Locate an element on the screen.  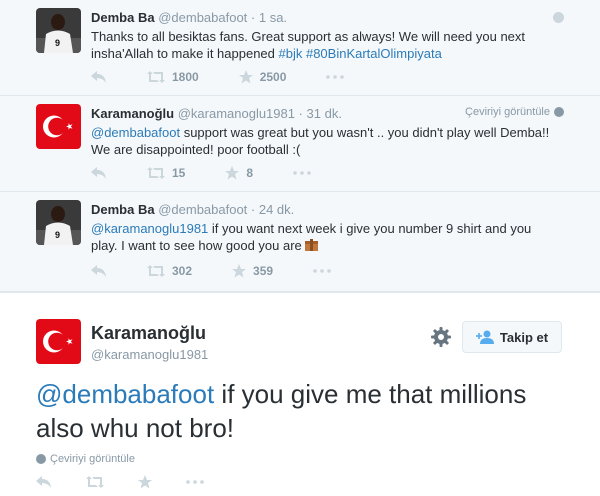
hashtags-link: #bjk #80BinKartalOlimpiyata is located at coordinates (360, 53).